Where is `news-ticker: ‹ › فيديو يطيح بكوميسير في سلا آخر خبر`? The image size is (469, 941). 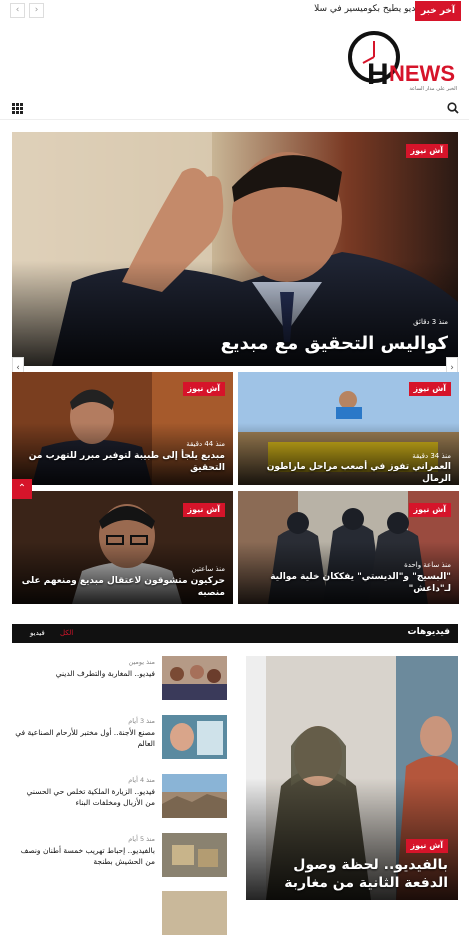 news-ticker: ‹ › فيديو يطيح بكوميسير في سلا آخر خبر is located at coordinates (234, 11).